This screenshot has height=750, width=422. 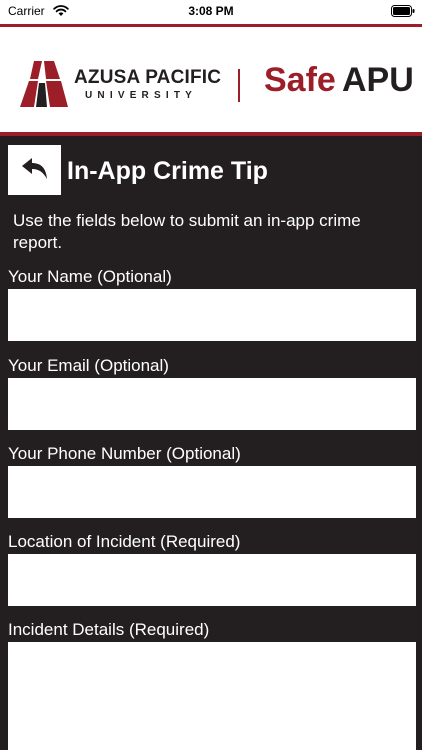 What do you see at coordinates (124, 541) in the screenshot?
I see `location-label: Location of Incident (Required)` at bounding box center [124, 541].